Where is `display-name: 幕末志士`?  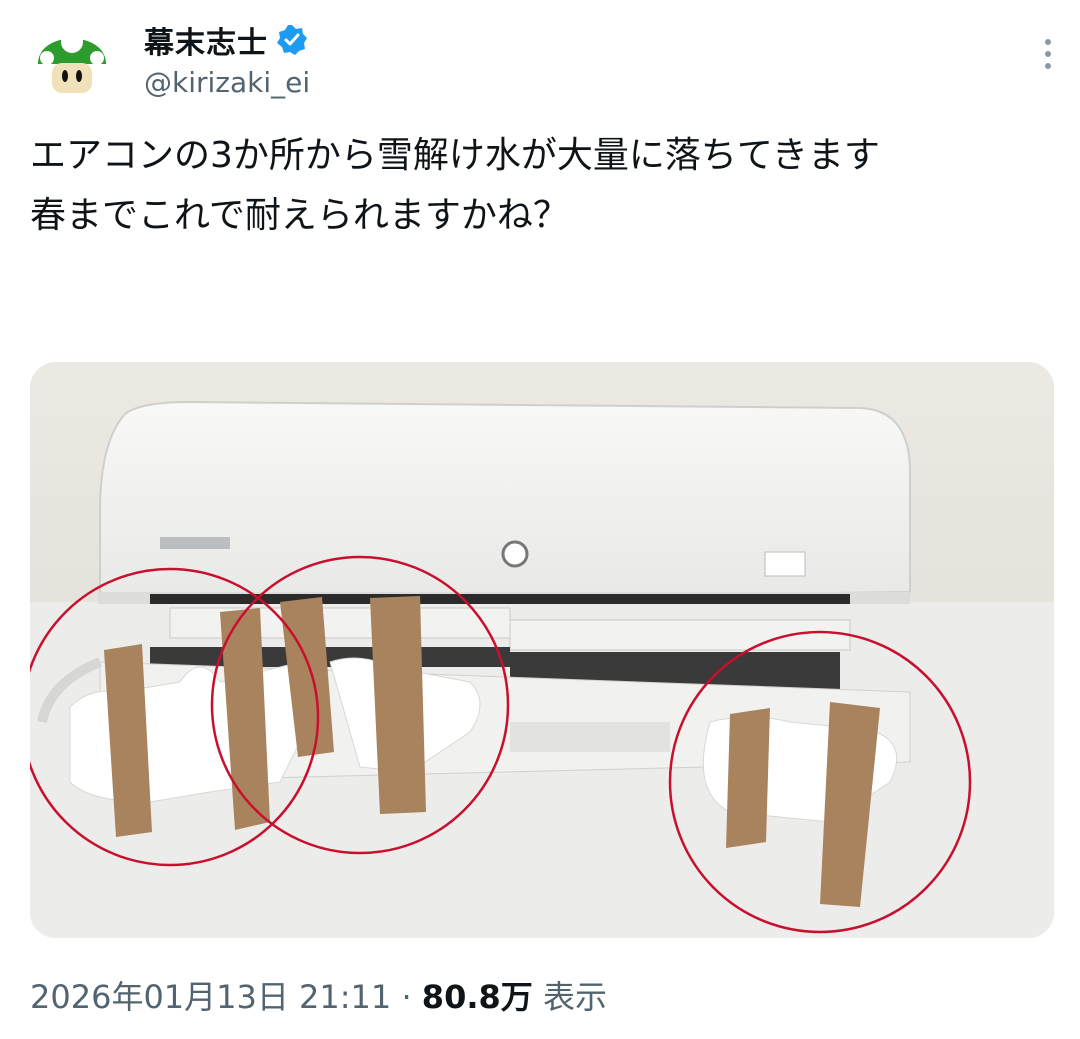 display-name: 幕末志士 is located at coordinates (206, 40).